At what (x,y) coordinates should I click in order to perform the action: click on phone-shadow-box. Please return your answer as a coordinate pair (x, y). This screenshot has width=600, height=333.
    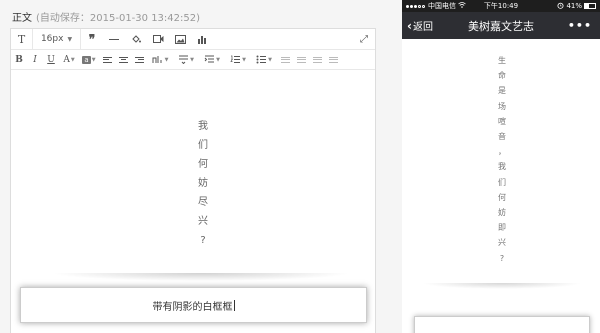
    Looking at the image, I should click on (502, 324).